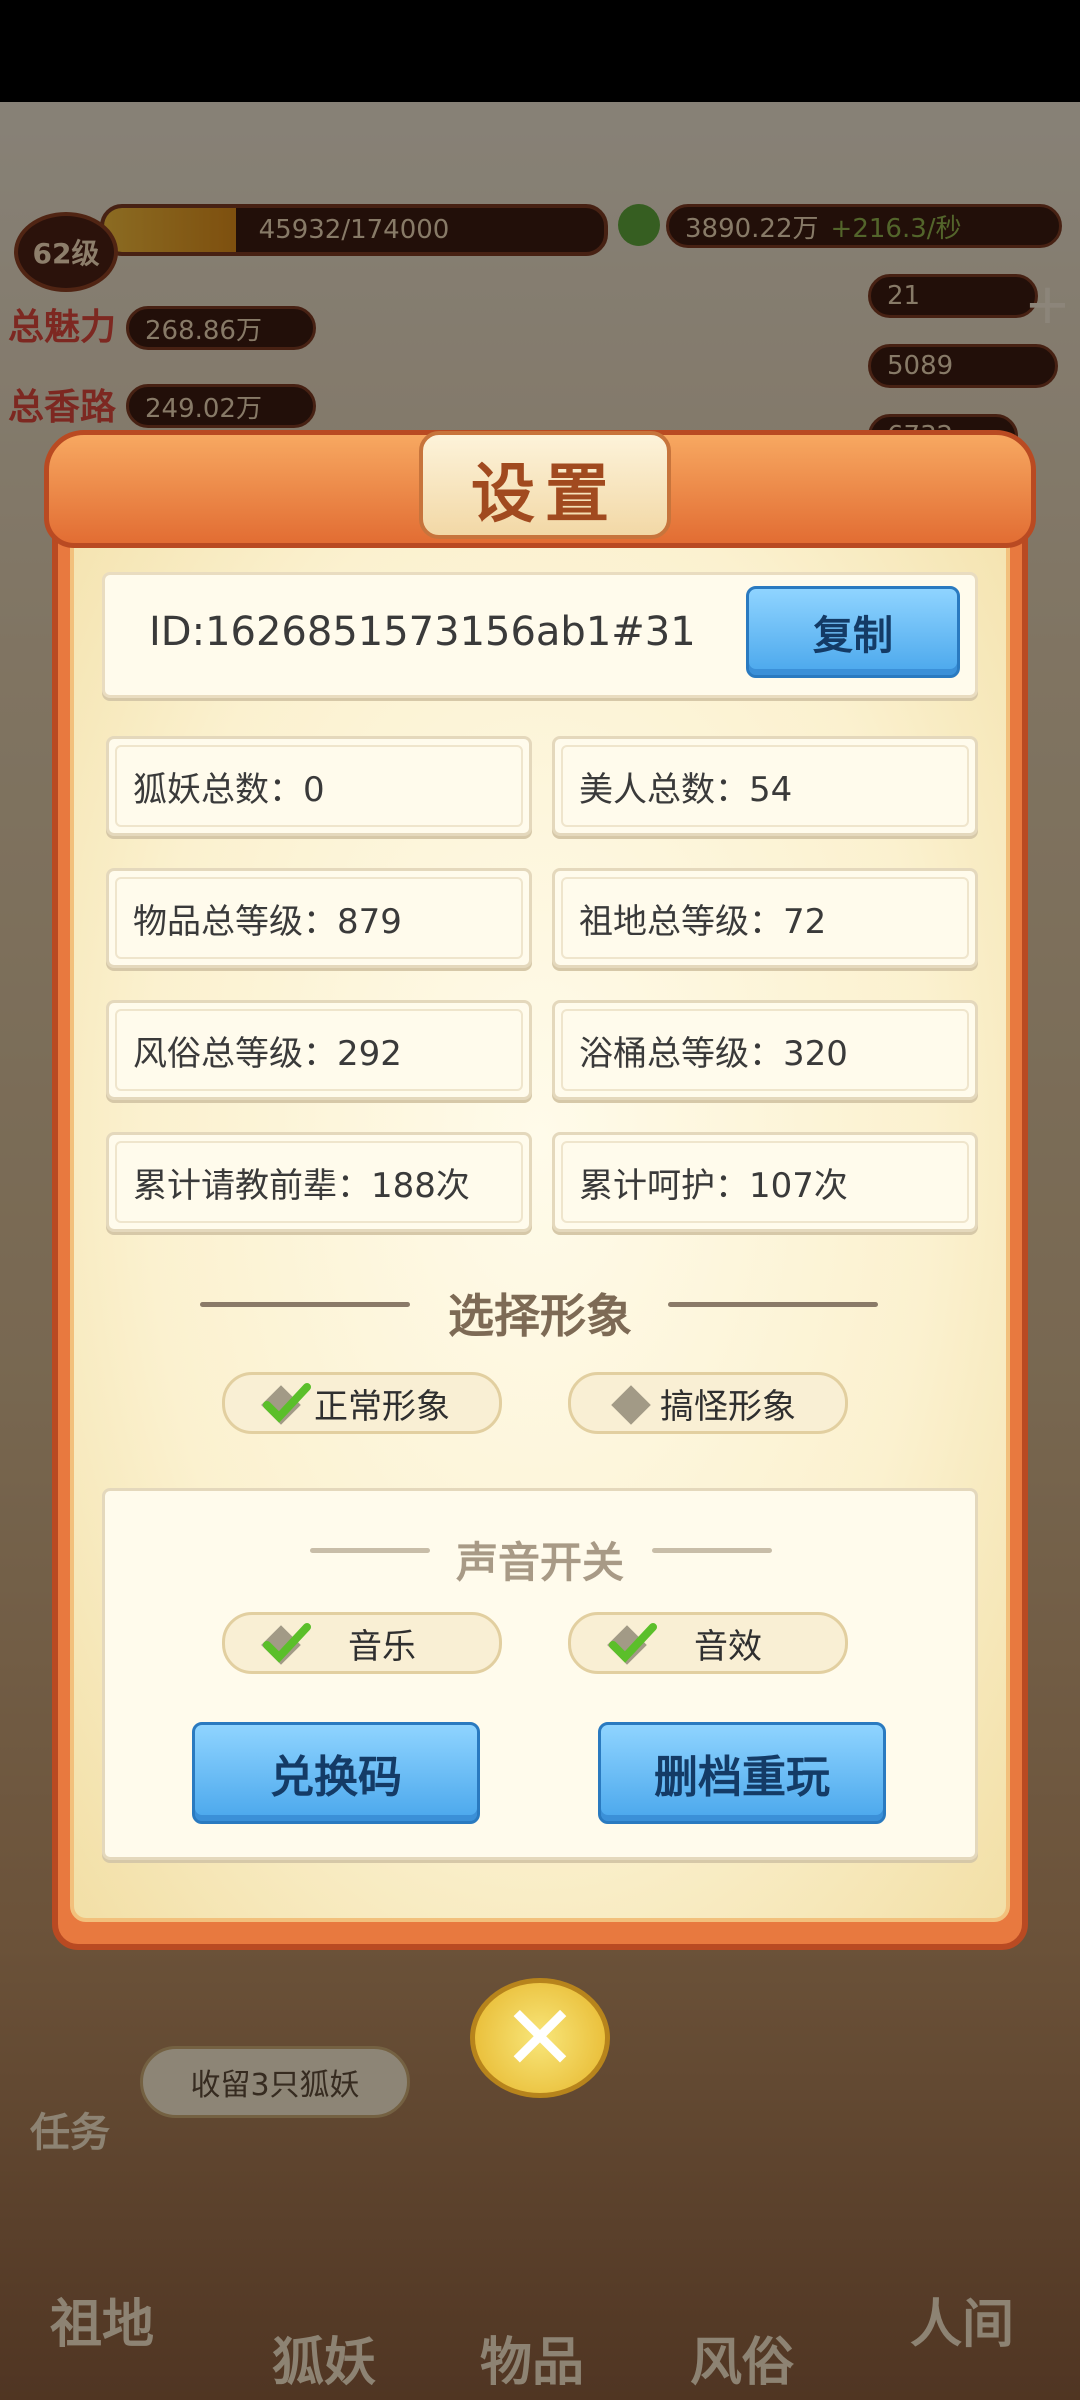  I want to click on stat-care-count: 累计呵护：107次, so click(765, 1182).